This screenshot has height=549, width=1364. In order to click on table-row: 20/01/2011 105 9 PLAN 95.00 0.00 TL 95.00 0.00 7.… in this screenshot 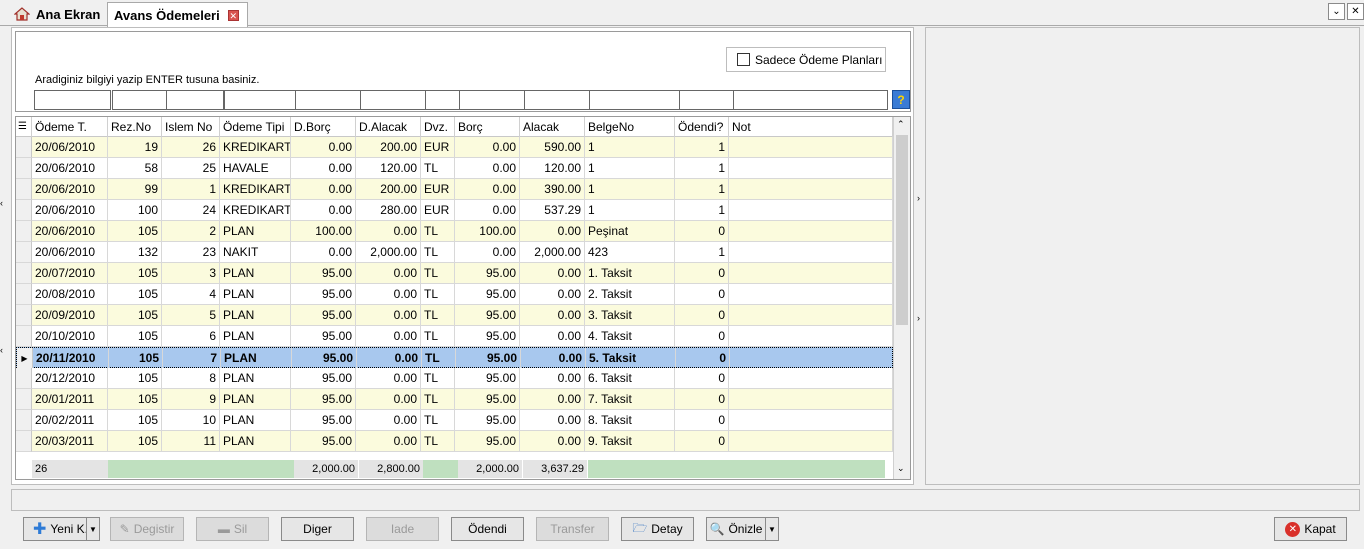, I will do `click(454, 399)`.